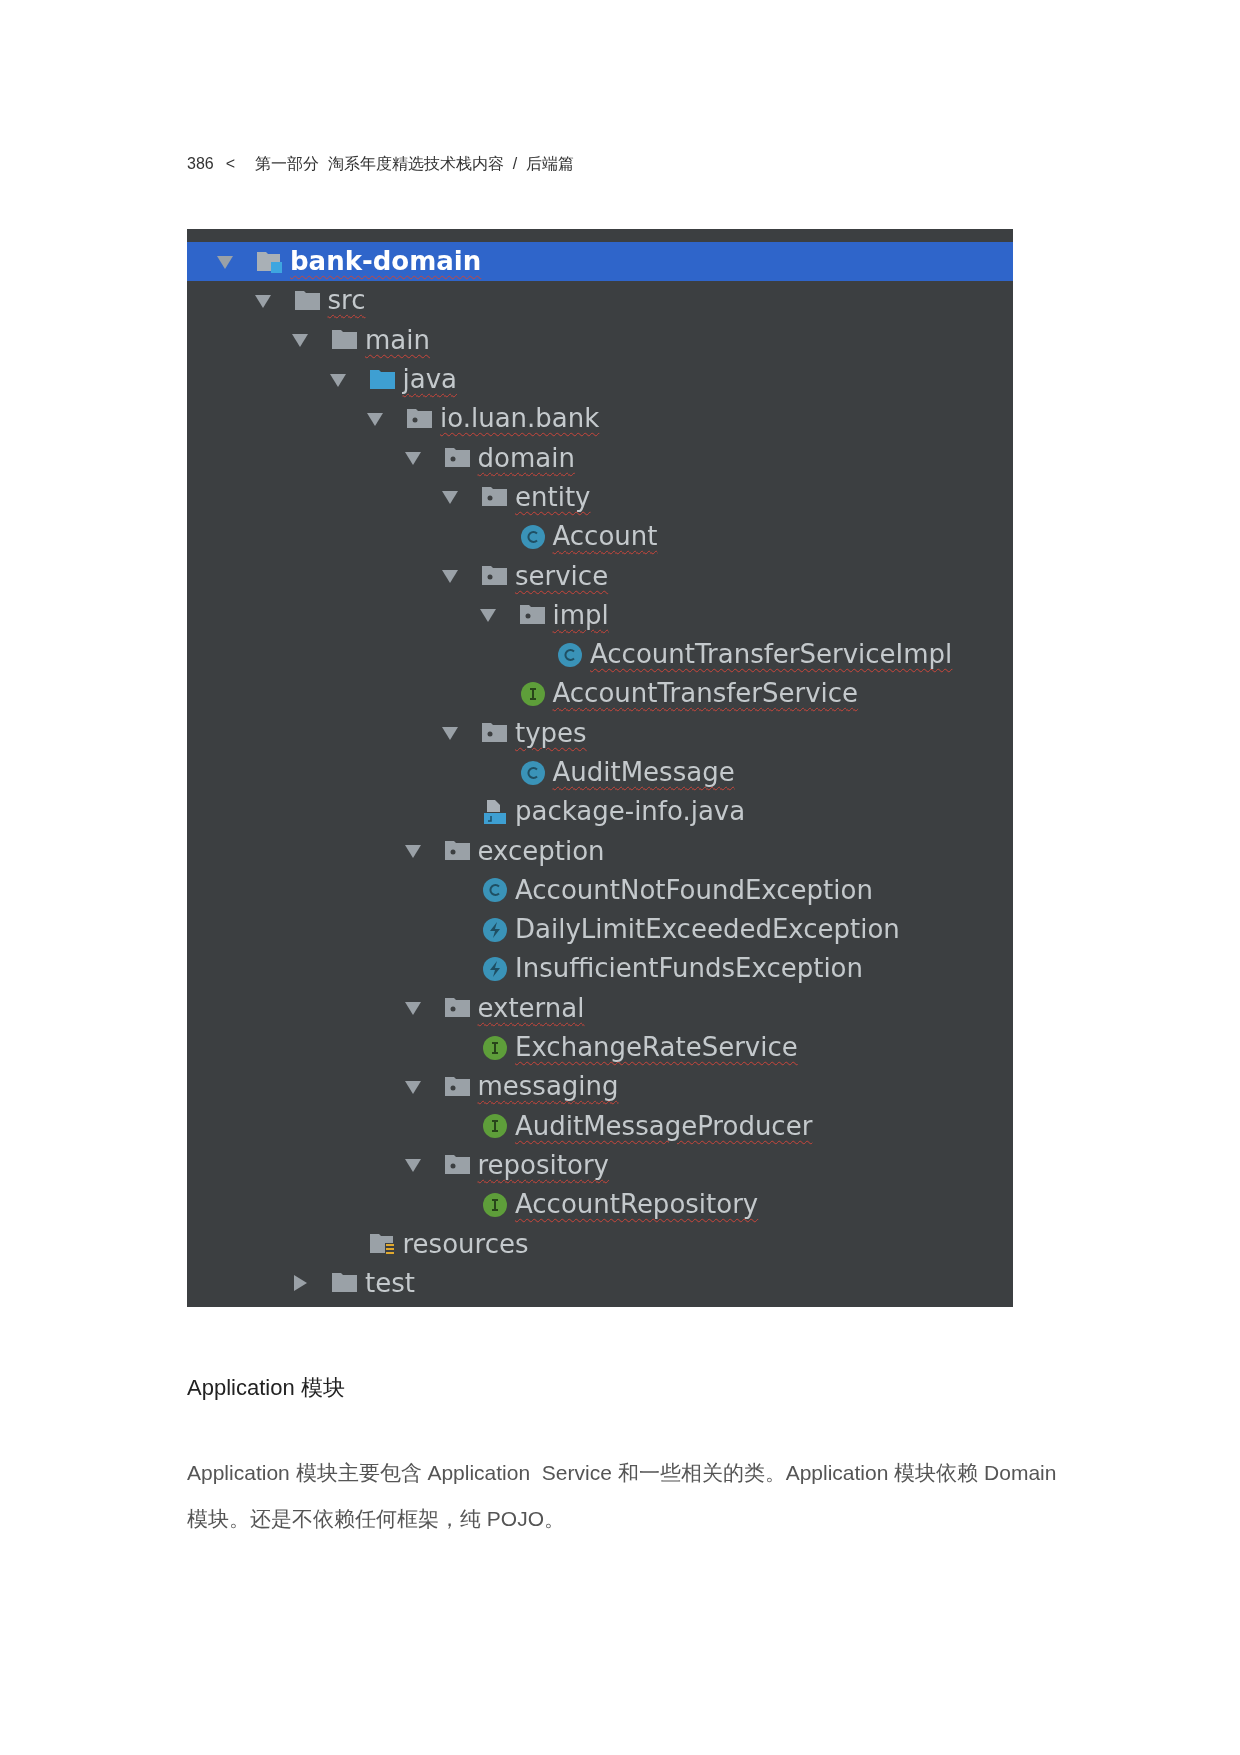 This screenshot has height=1755, width=1240. I want to click on tree-item-label: ExchangeRateService, so click(656, 1048).